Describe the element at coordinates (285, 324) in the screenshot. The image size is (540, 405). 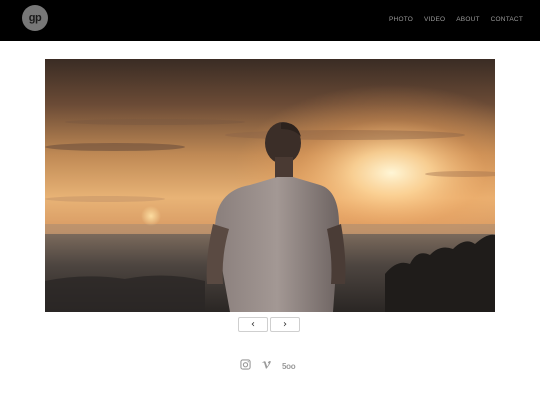
I see `next-button: ›` at that location.